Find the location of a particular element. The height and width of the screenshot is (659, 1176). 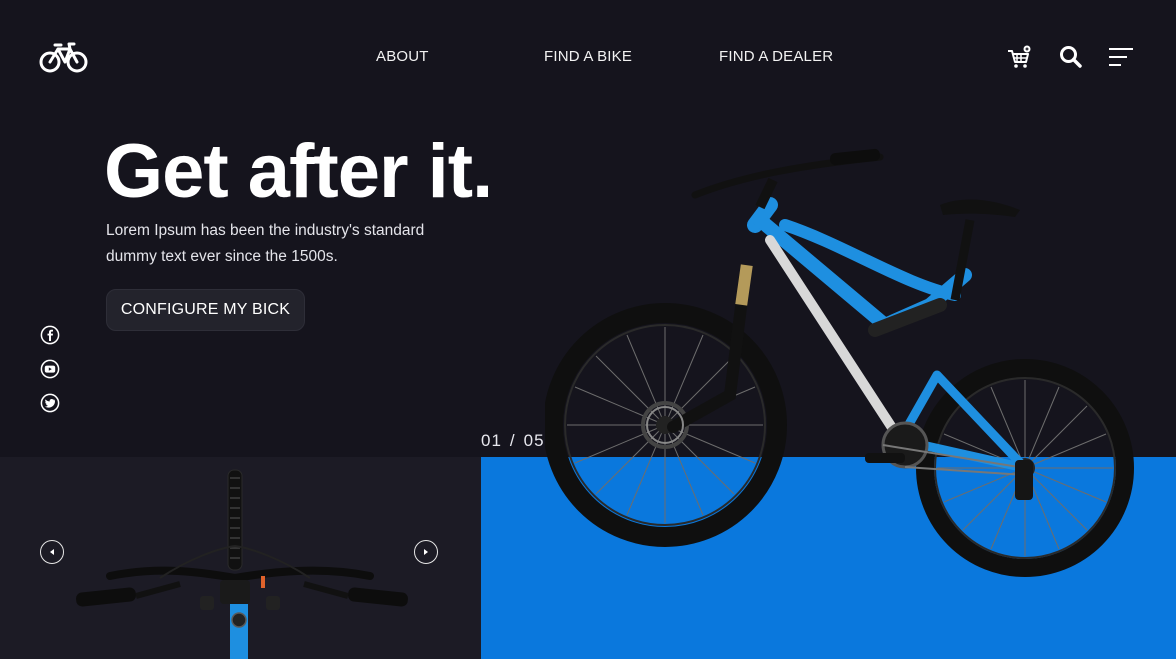

arrow-left-icon is located at coordinates (52, 552).